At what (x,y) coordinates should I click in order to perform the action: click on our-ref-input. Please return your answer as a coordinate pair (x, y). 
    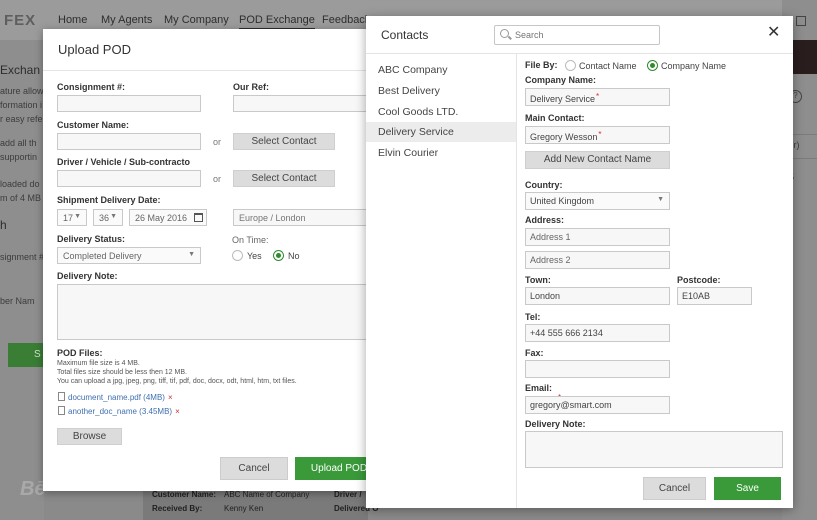
    Looking at the image, I should click on (308, 103).